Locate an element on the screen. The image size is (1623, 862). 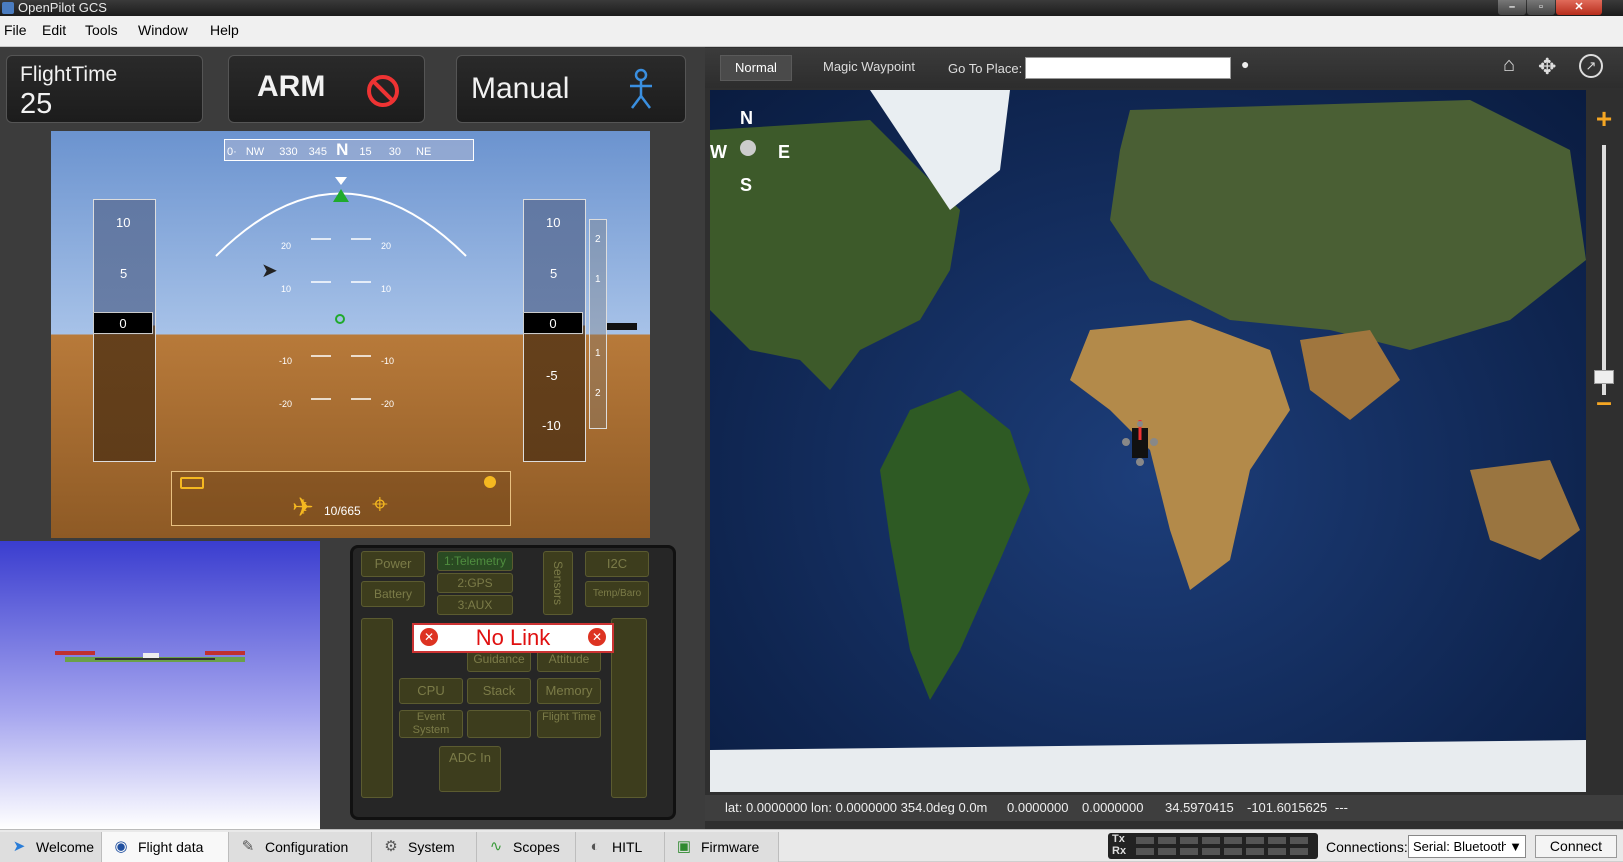
no-link-banner: ✕ No Link ✕ is located at coordinates (513, 638).